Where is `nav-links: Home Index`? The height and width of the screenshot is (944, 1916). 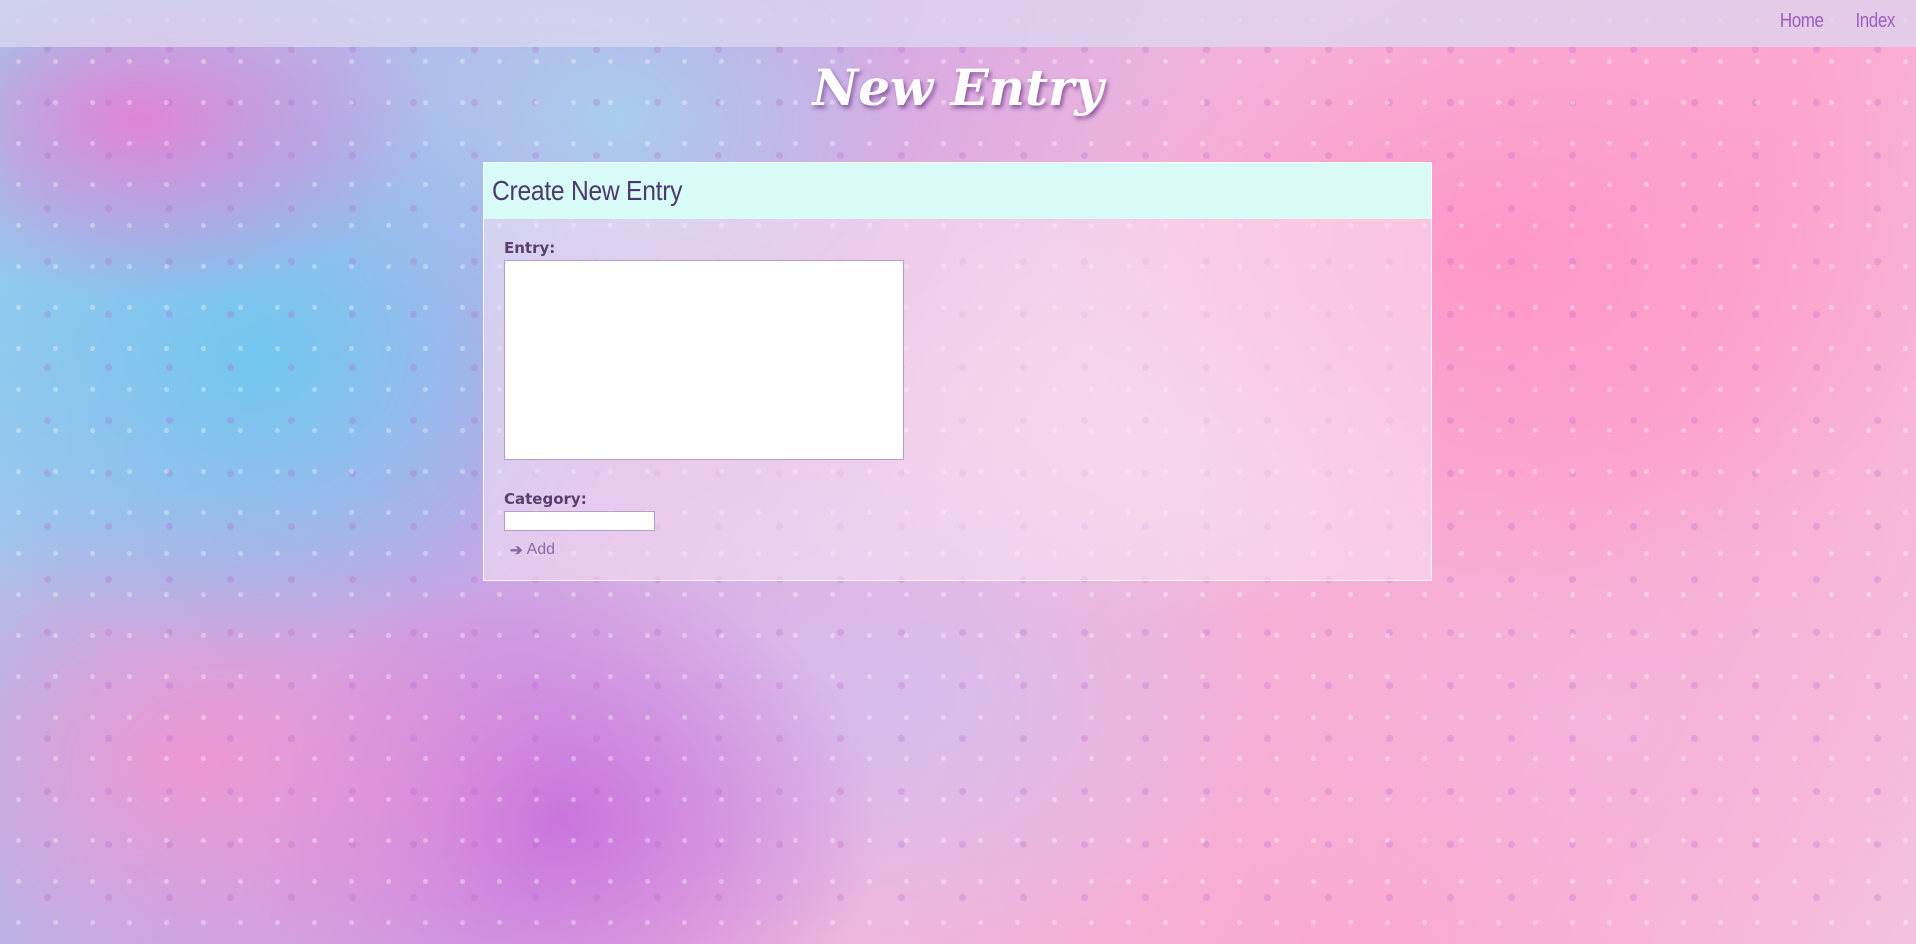
nav-links: Home Index is located at coordinates (1837, 21).